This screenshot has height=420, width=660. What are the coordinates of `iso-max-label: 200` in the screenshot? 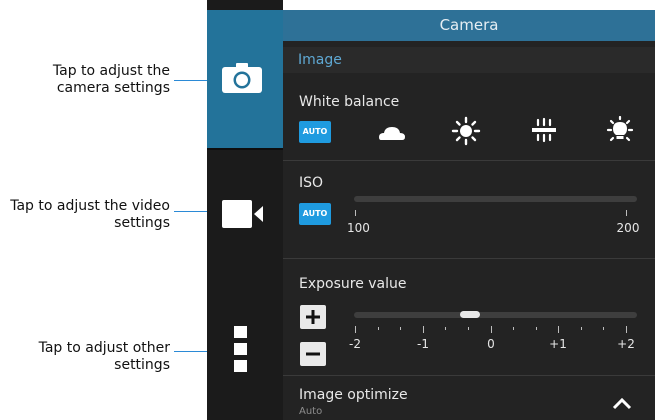 It's located at (628, 228).